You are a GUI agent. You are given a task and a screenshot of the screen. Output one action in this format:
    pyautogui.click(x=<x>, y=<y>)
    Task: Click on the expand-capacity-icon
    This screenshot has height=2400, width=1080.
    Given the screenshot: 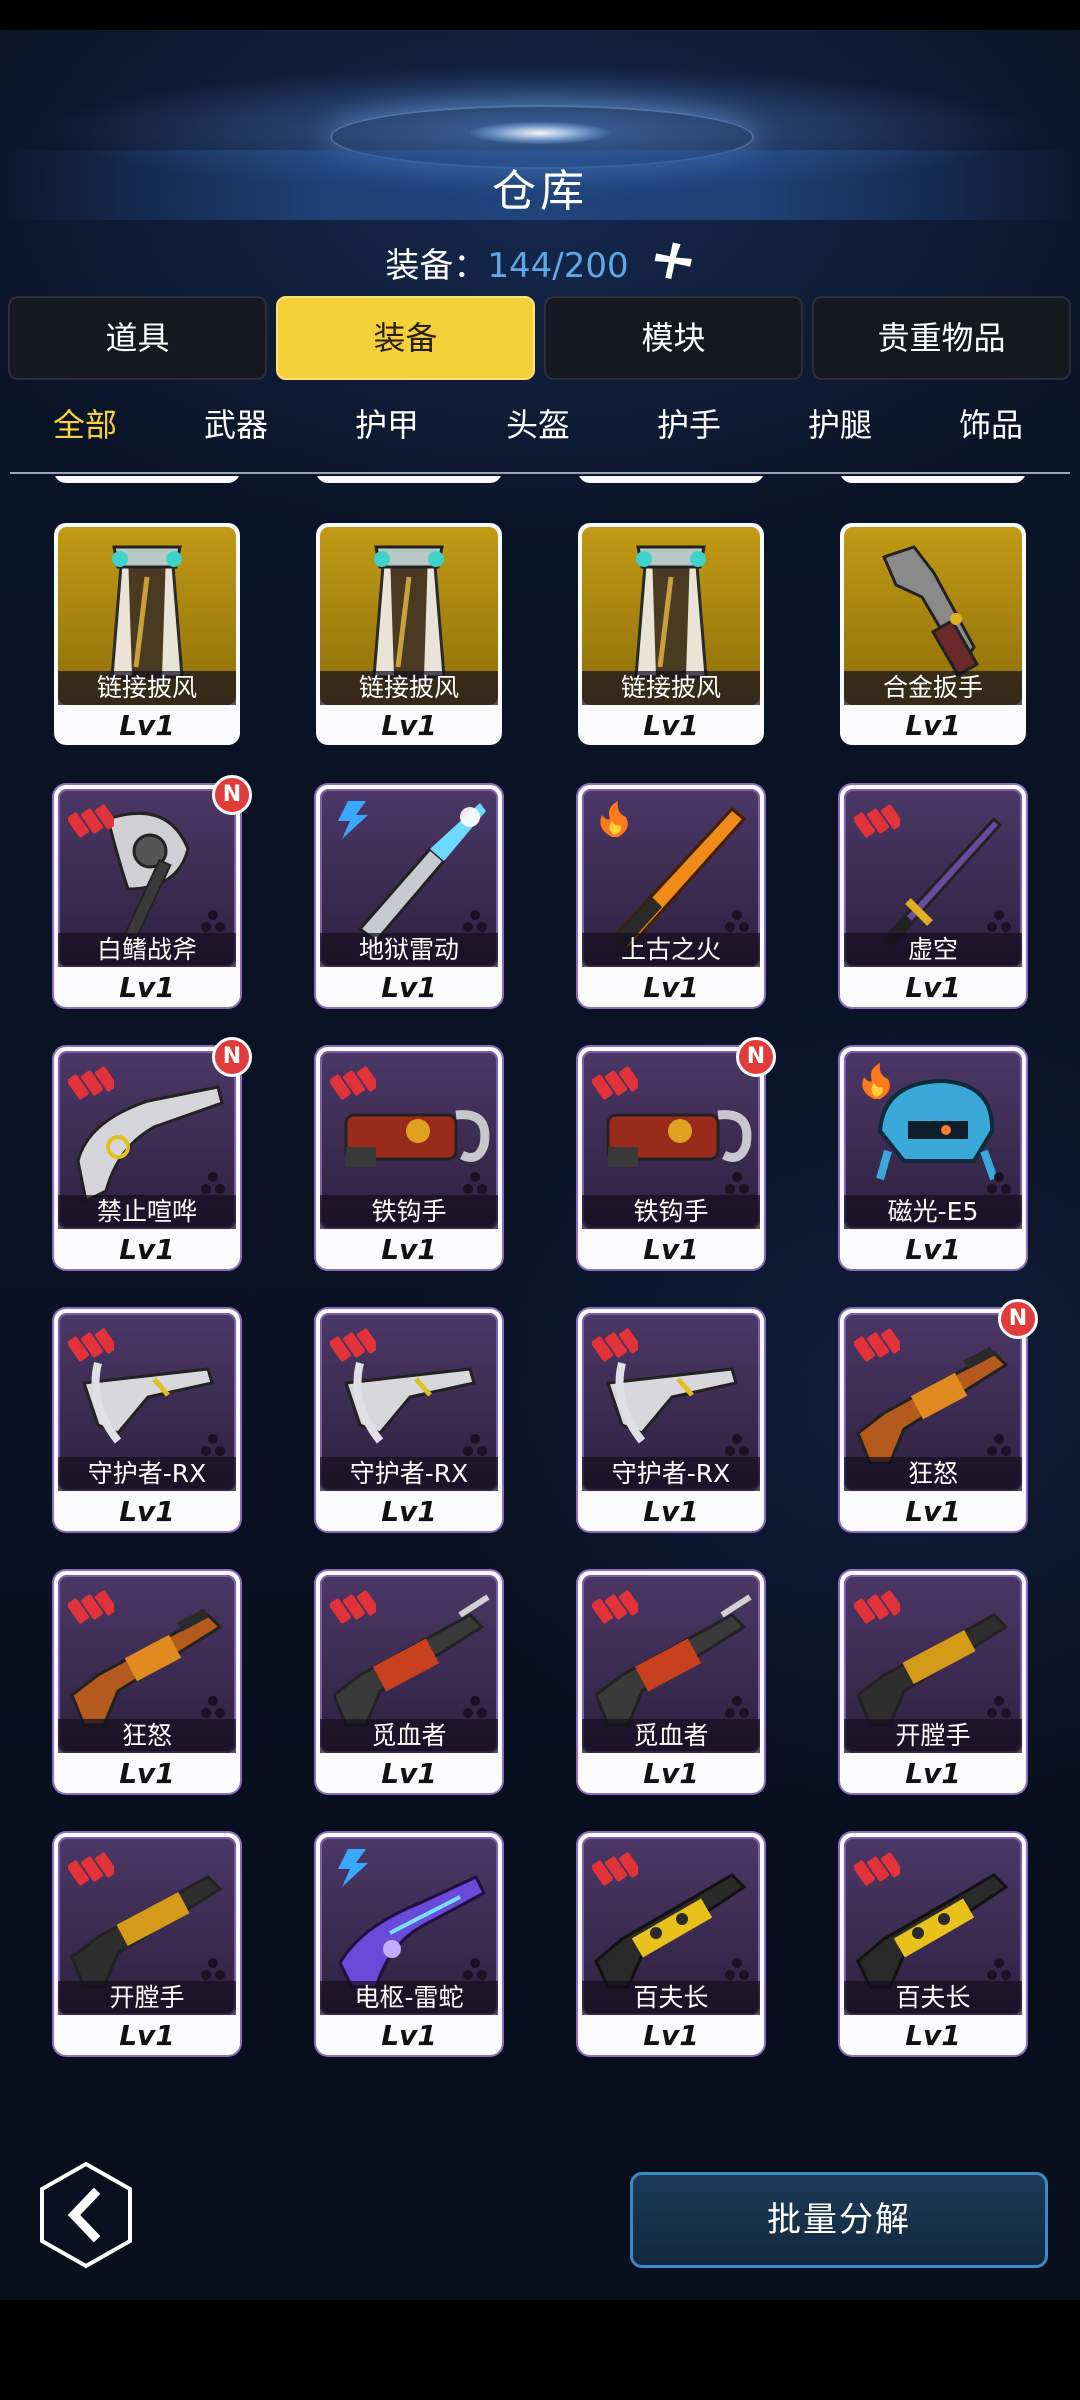 What is the action you would take?
    pyautogui.click(x=673, y=261)
    